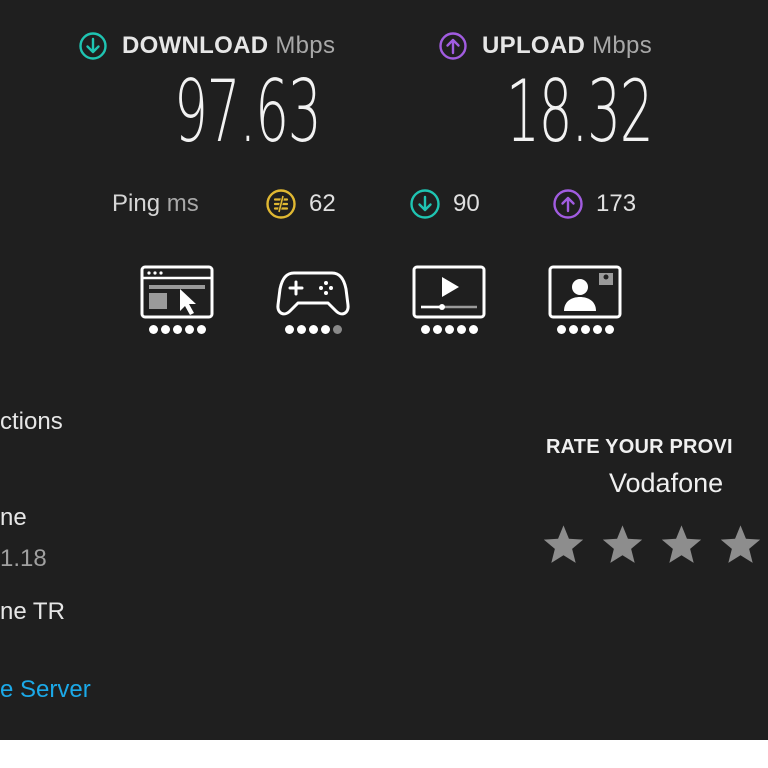  What do you see at coordinates (453, 46) in the screenshot?
I see `upload-arrow-icon` at bounding box center [453, 46].